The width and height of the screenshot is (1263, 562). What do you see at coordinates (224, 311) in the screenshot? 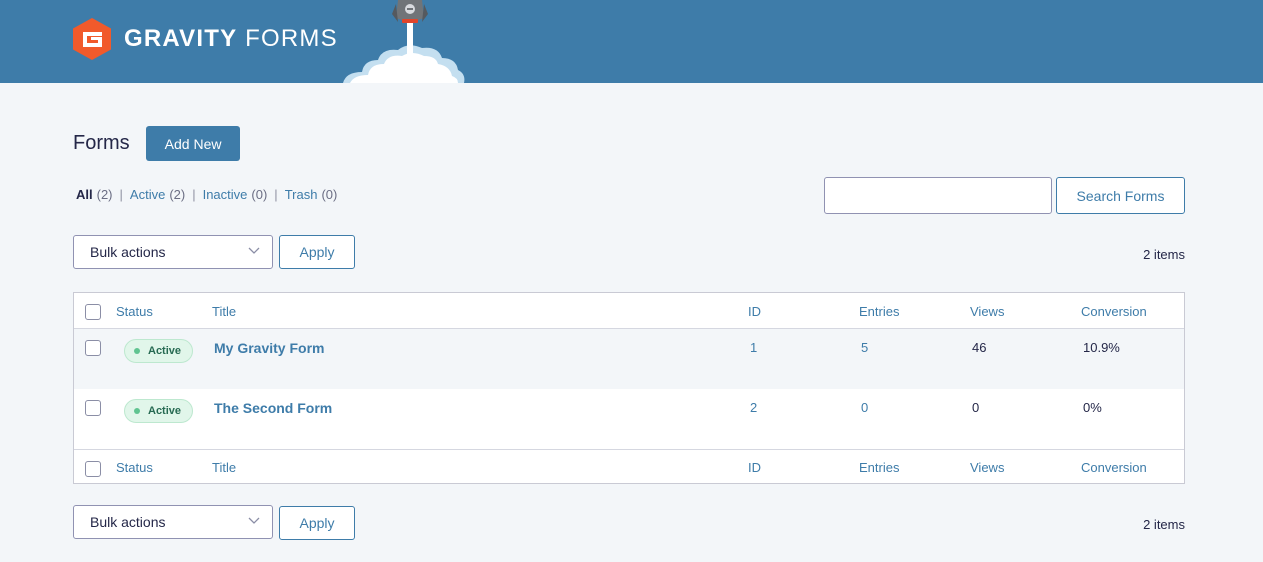
I see `column-header-title: Title` at bounding box center [224, 311].